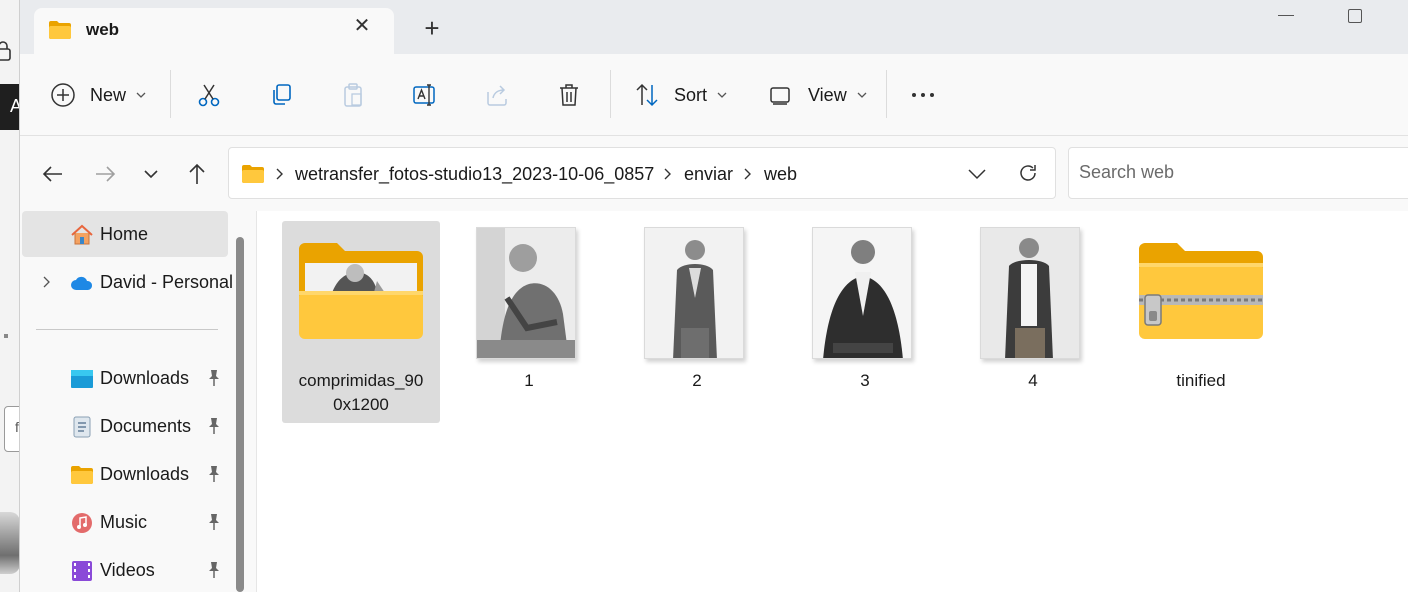  Describe the element at coordinates (214, 31) in the screenshot. I see `tab-web: web ✕` at that location.